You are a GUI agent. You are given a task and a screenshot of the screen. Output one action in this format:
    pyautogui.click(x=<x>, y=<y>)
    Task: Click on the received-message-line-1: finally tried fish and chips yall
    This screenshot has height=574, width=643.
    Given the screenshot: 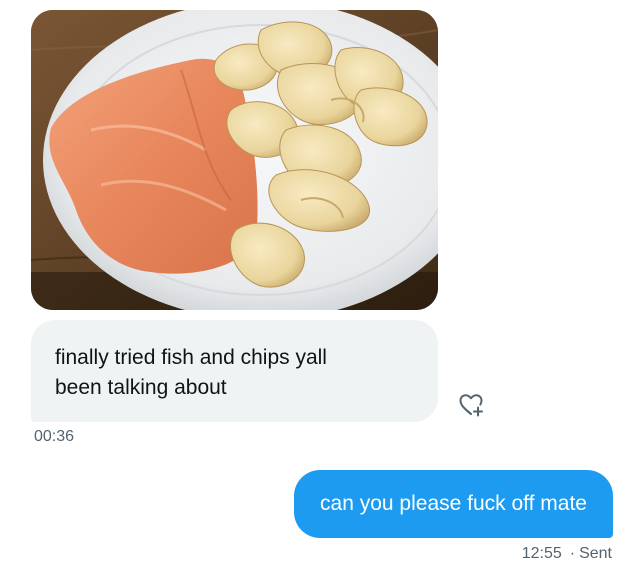 What is the action you would take?
    pyautogui.click(x=191, y=357)
    